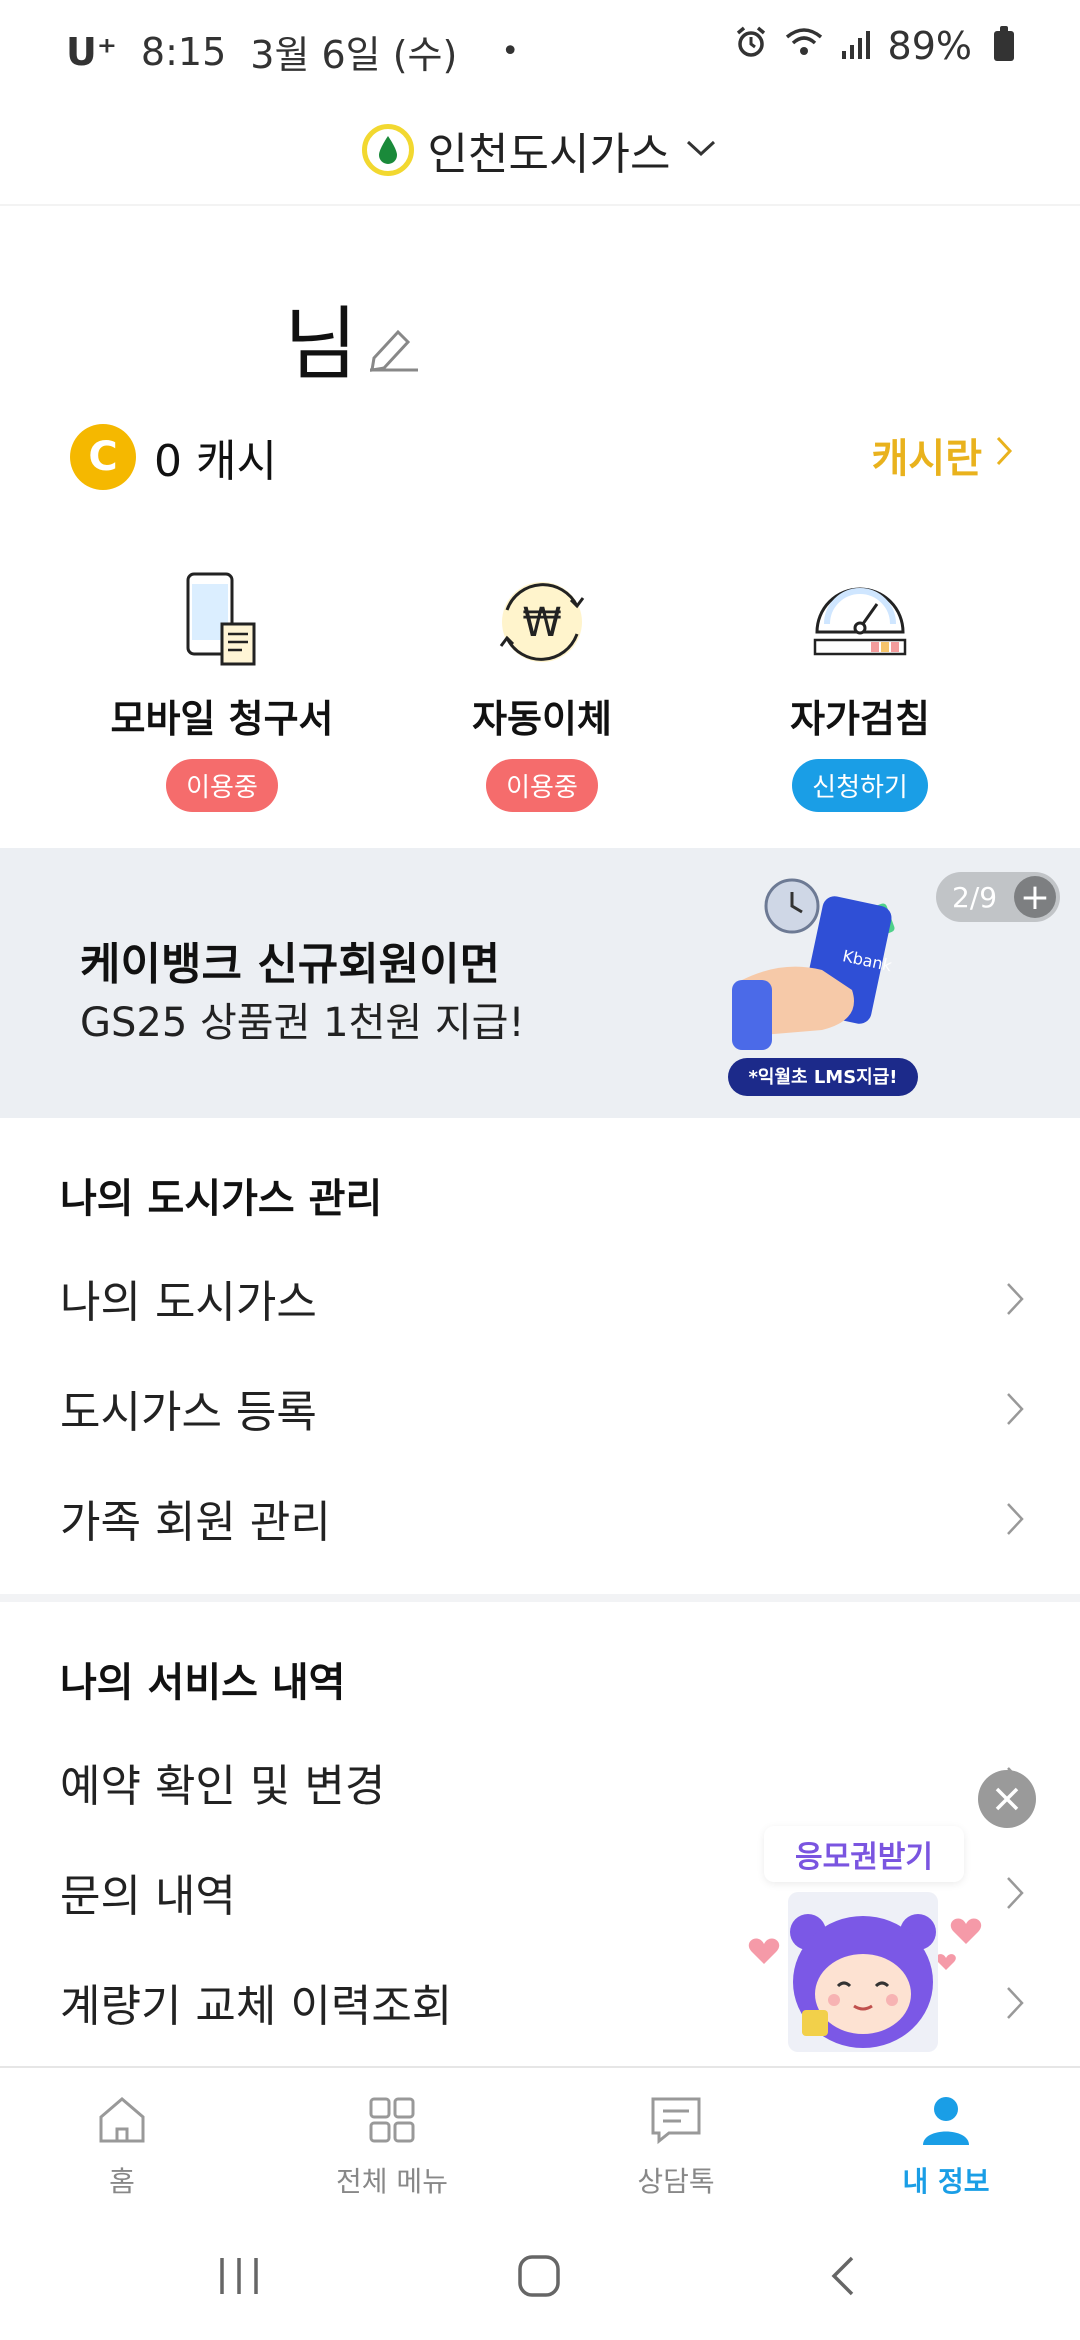 This screenshot has height=2340, width=1080. I want to click on gas-drop-icon, so click(387, 150).